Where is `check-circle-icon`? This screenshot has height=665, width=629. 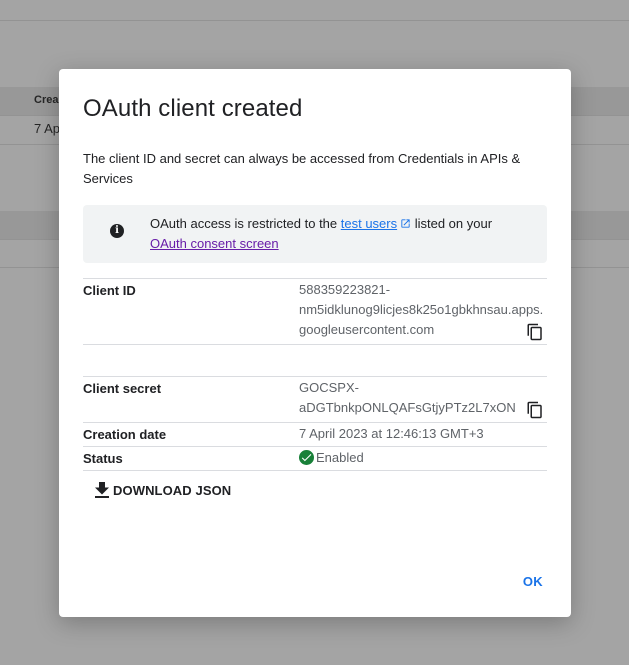 check-circle-icon is located at coordinates (306, 457).